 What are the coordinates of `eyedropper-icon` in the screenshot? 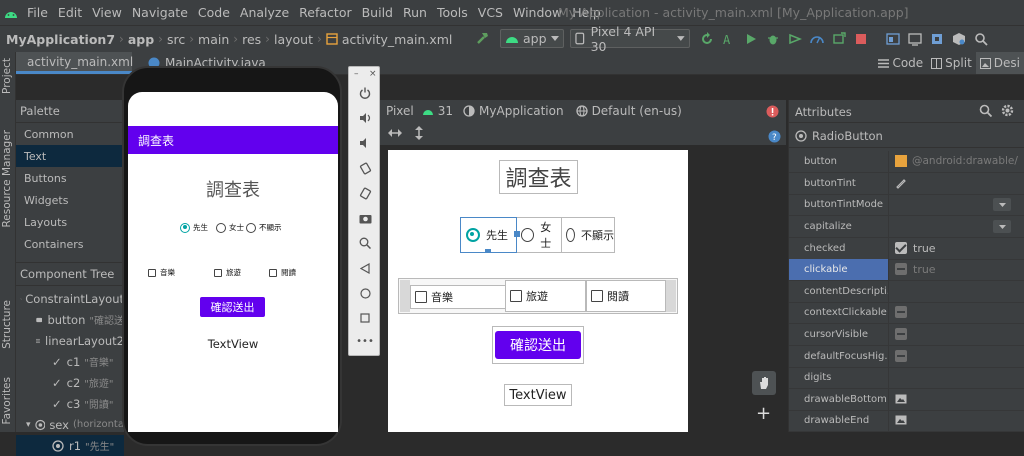 It's located at (901, 183).